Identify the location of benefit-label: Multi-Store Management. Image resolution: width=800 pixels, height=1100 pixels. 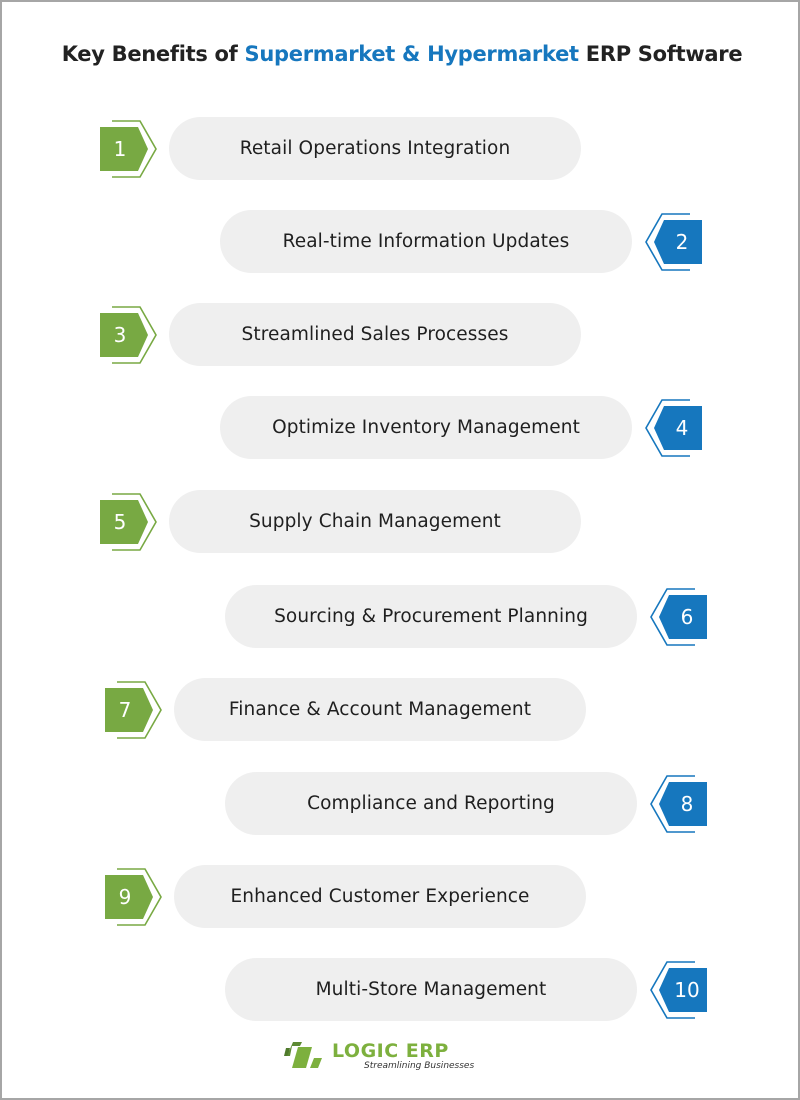
(431, 989).